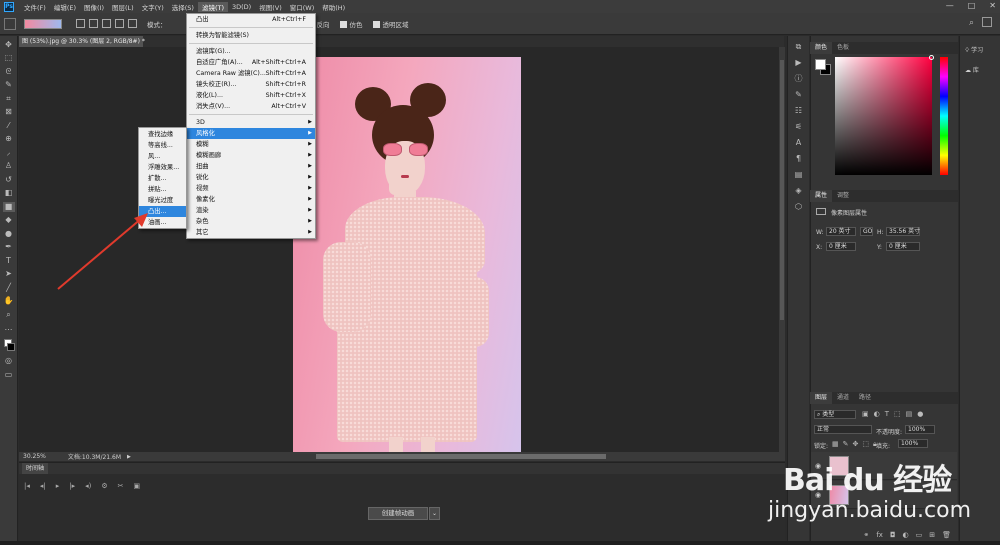 Image resolution: width=1000 pixels, height=545 pixels. I want to click on checkbox-icon, so click(376, 24).